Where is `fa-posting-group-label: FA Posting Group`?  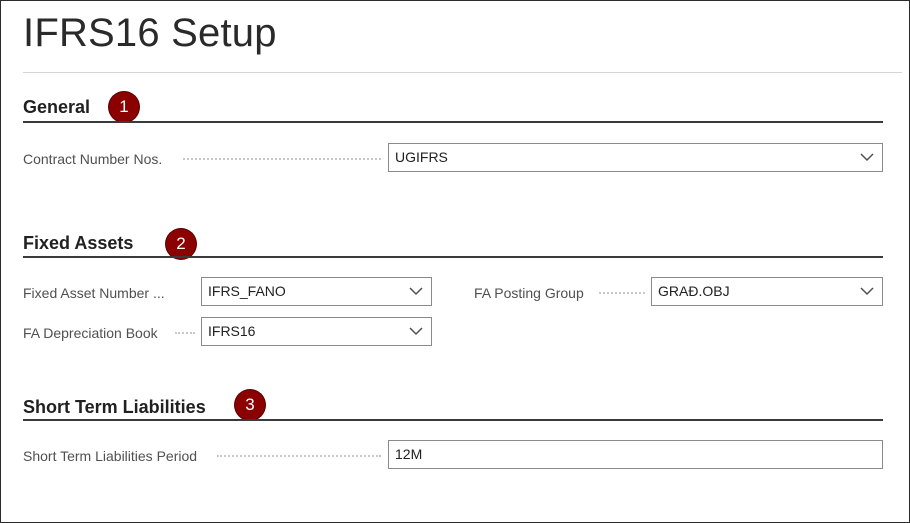
fa-posting-group-label: FA Posting Group is located at coordinates (529, 293).